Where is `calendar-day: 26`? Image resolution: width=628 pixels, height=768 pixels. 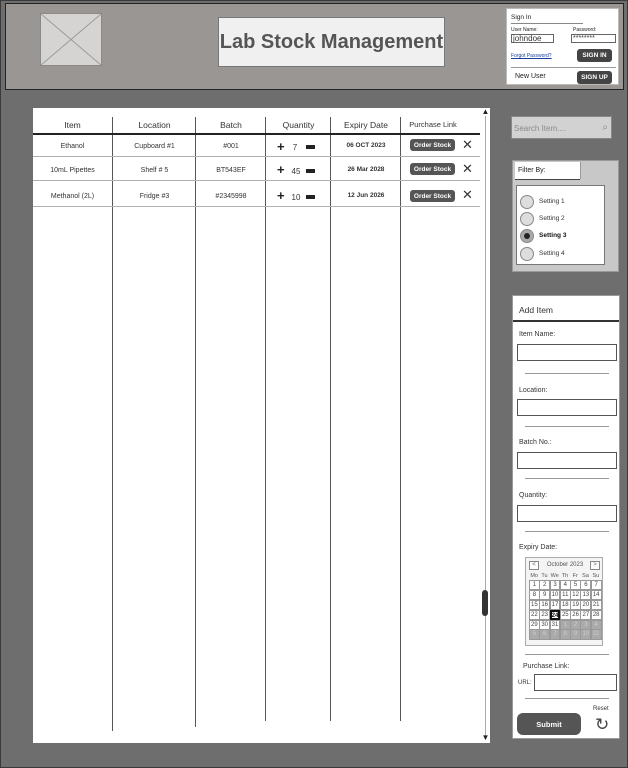
calendar-day: 26 is located at coordinates (575, 615).